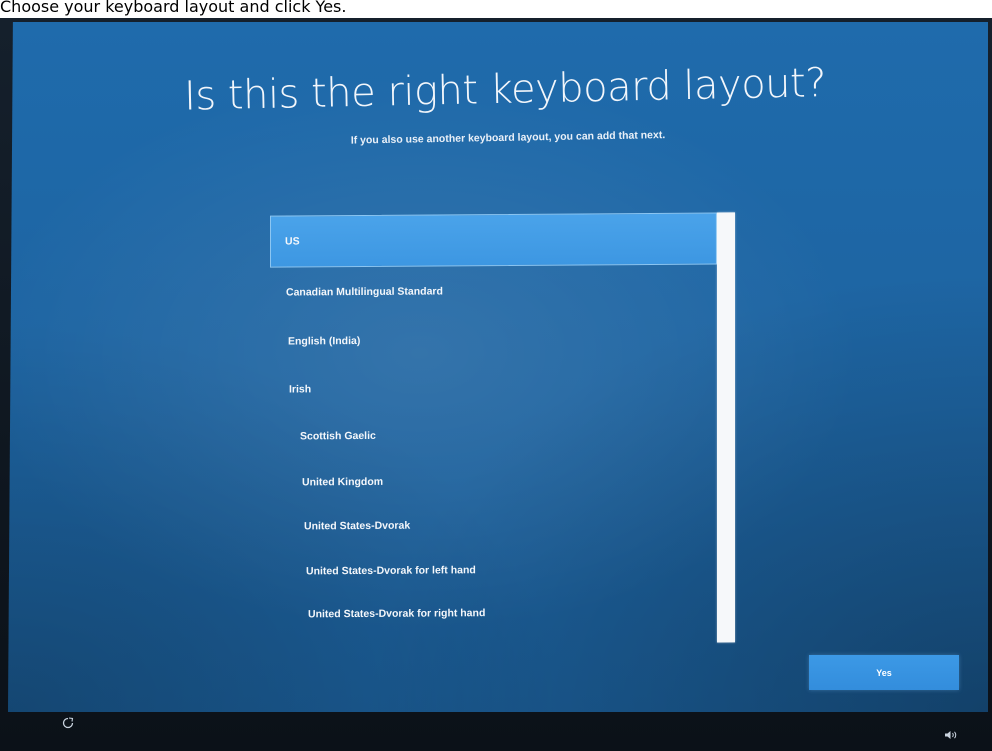 Image resolution: width=992 pixels, height=751 pixels. Describe the element at coordinates (343, 482) in the screenshot. I see `layout-item-label: United Kingdom` at that location.